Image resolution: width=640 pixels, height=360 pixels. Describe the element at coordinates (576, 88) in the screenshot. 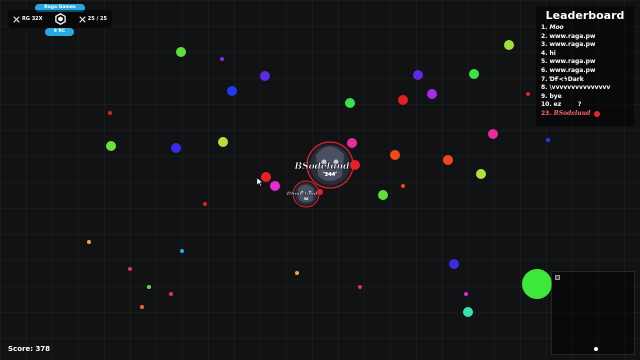

I see `leaderboard-entry: 8. \vvvvvvvvvvvvvvv` at that location.